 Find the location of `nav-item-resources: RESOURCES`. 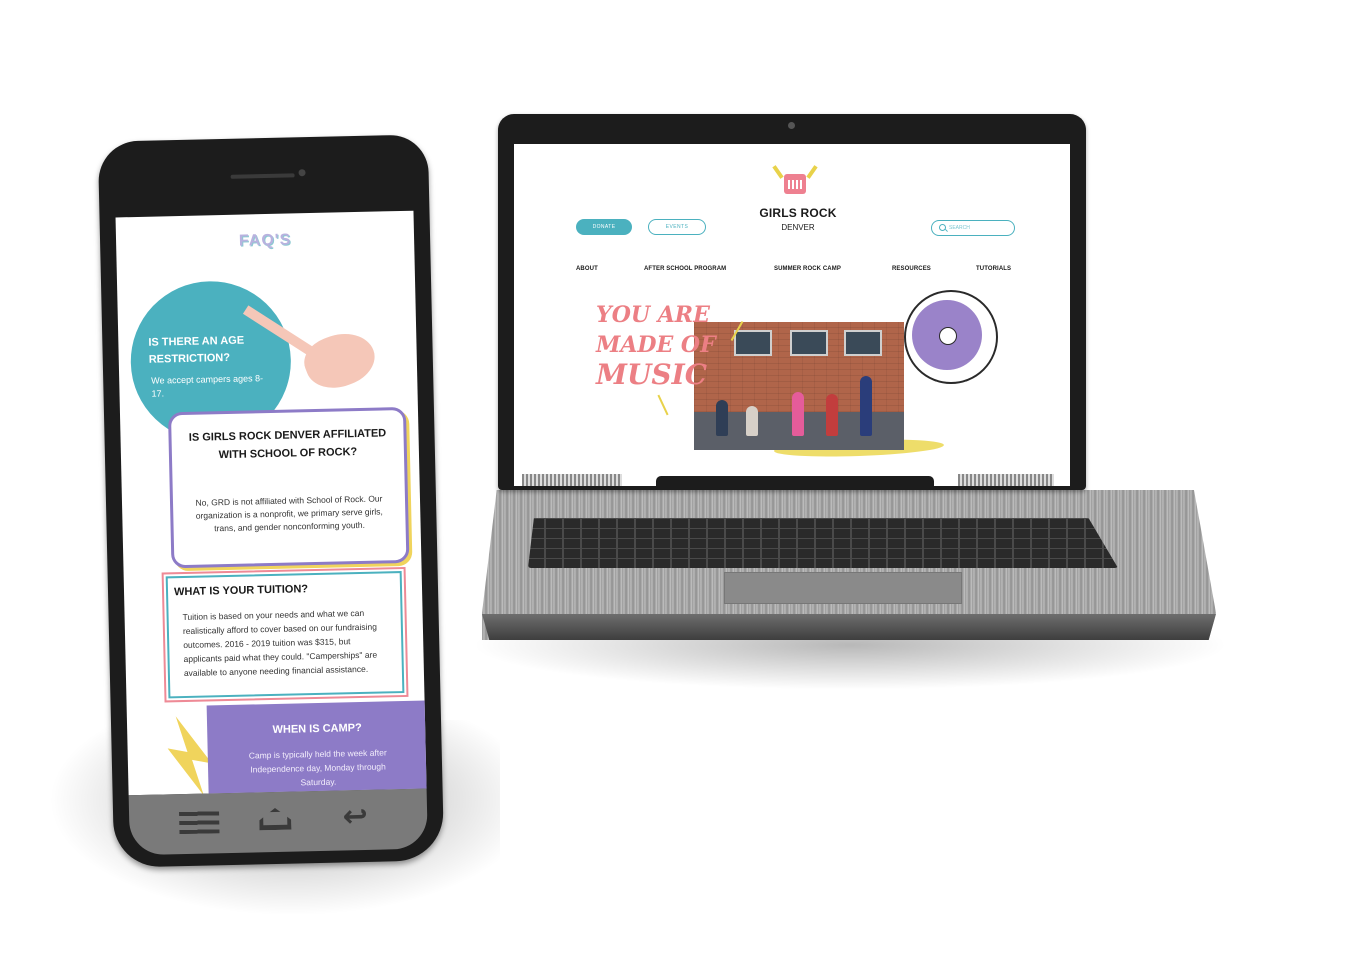

nav-item-resources: RESOURCES is located at coordinates (911, 269).